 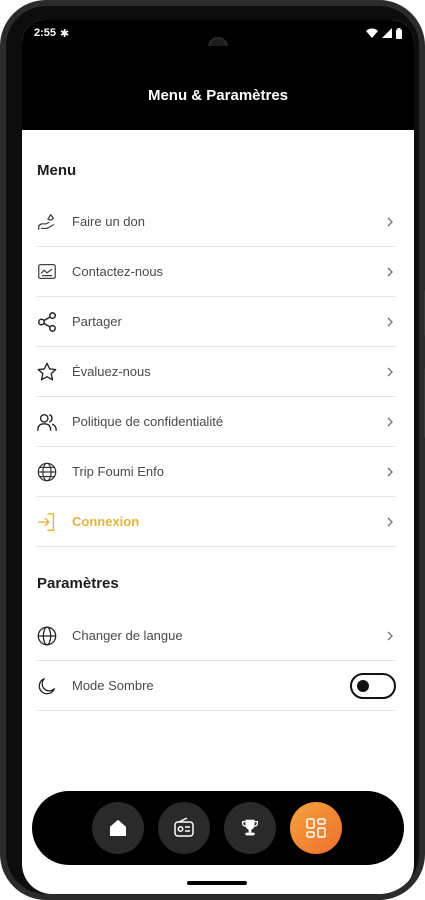 What do you see at coordinates (216, 472) in the screenshot?
I see `menu-item-trip-foumi: Trip Foumi Enfo` at bounding box center [216, 472].